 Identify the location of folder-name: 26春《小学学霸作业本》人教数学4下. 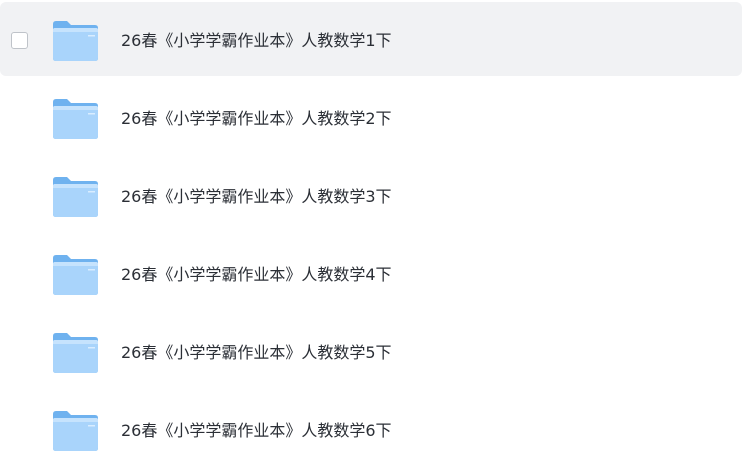
(256, 275).